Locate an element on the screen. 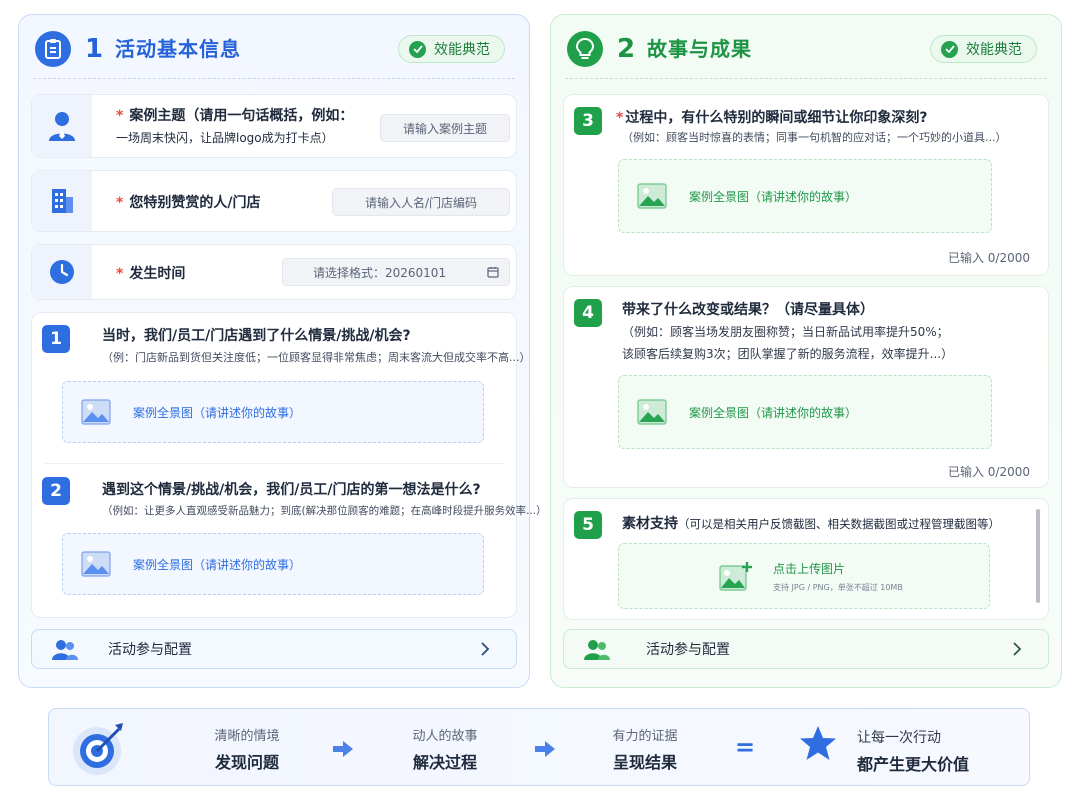  upload-label: 点击上传图片 is located at coordinates (809, 568).